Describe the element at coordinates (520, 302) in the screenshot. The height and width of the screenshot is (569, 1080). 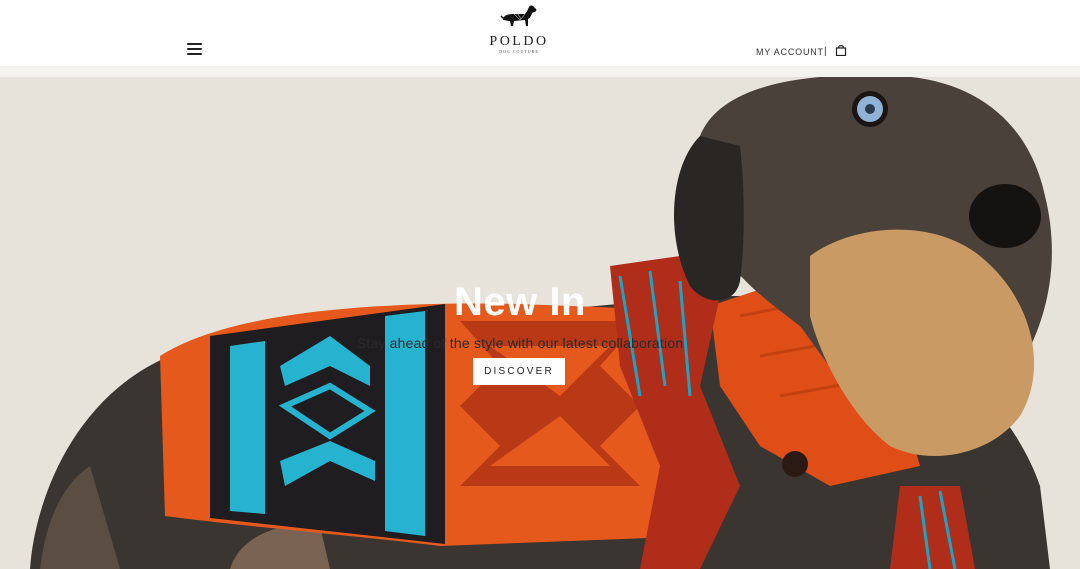
I see `hero-title: New In` at that location.